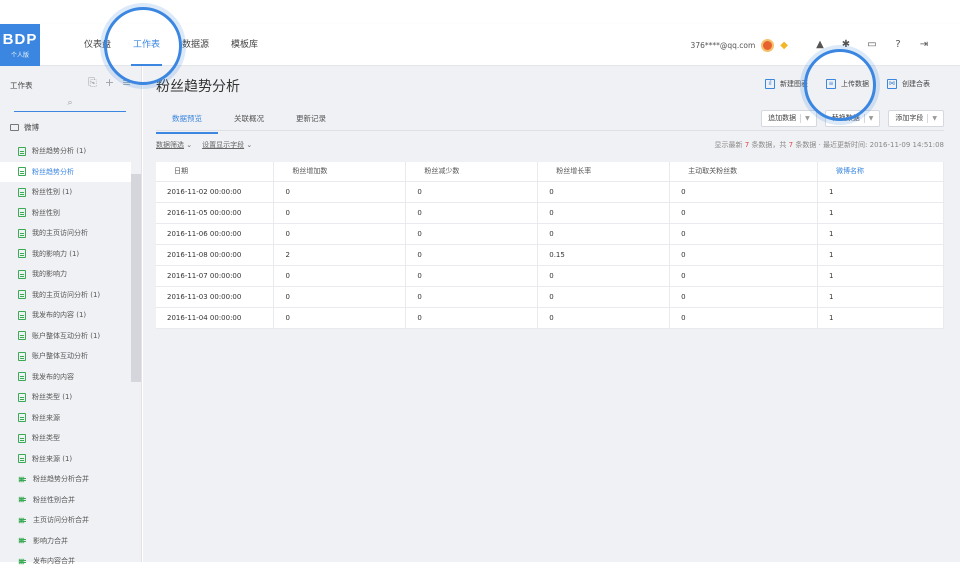 This screenshot has height=572, width=960. Describe the element at coordinates (20, 45) in the screenshot. I see `logo: BDP 个人版` at that location.